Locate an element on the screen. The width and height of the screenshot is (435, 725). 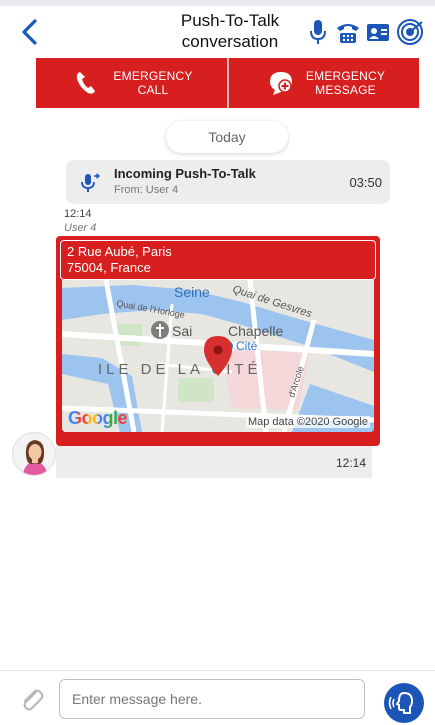
attach-button is located at coordinates (32, 700).